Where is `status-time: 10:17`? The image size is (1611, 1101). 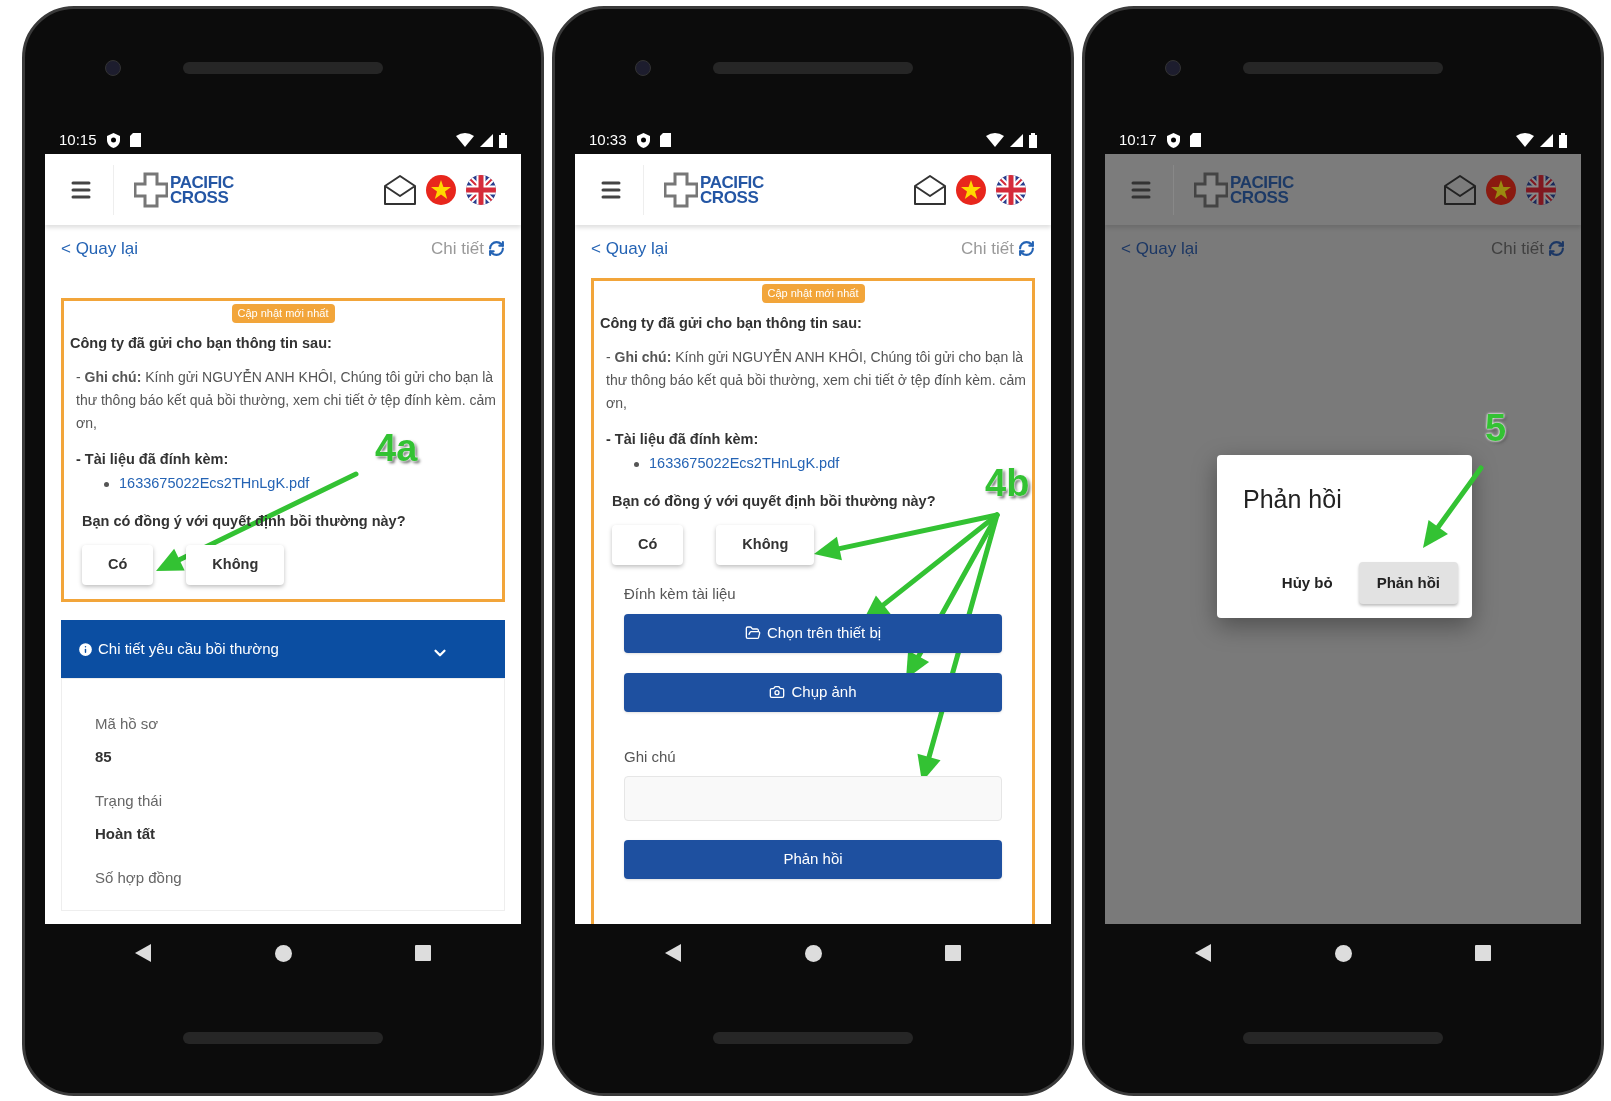
status-time: 10:17 is located at coordinates (1138, 139).